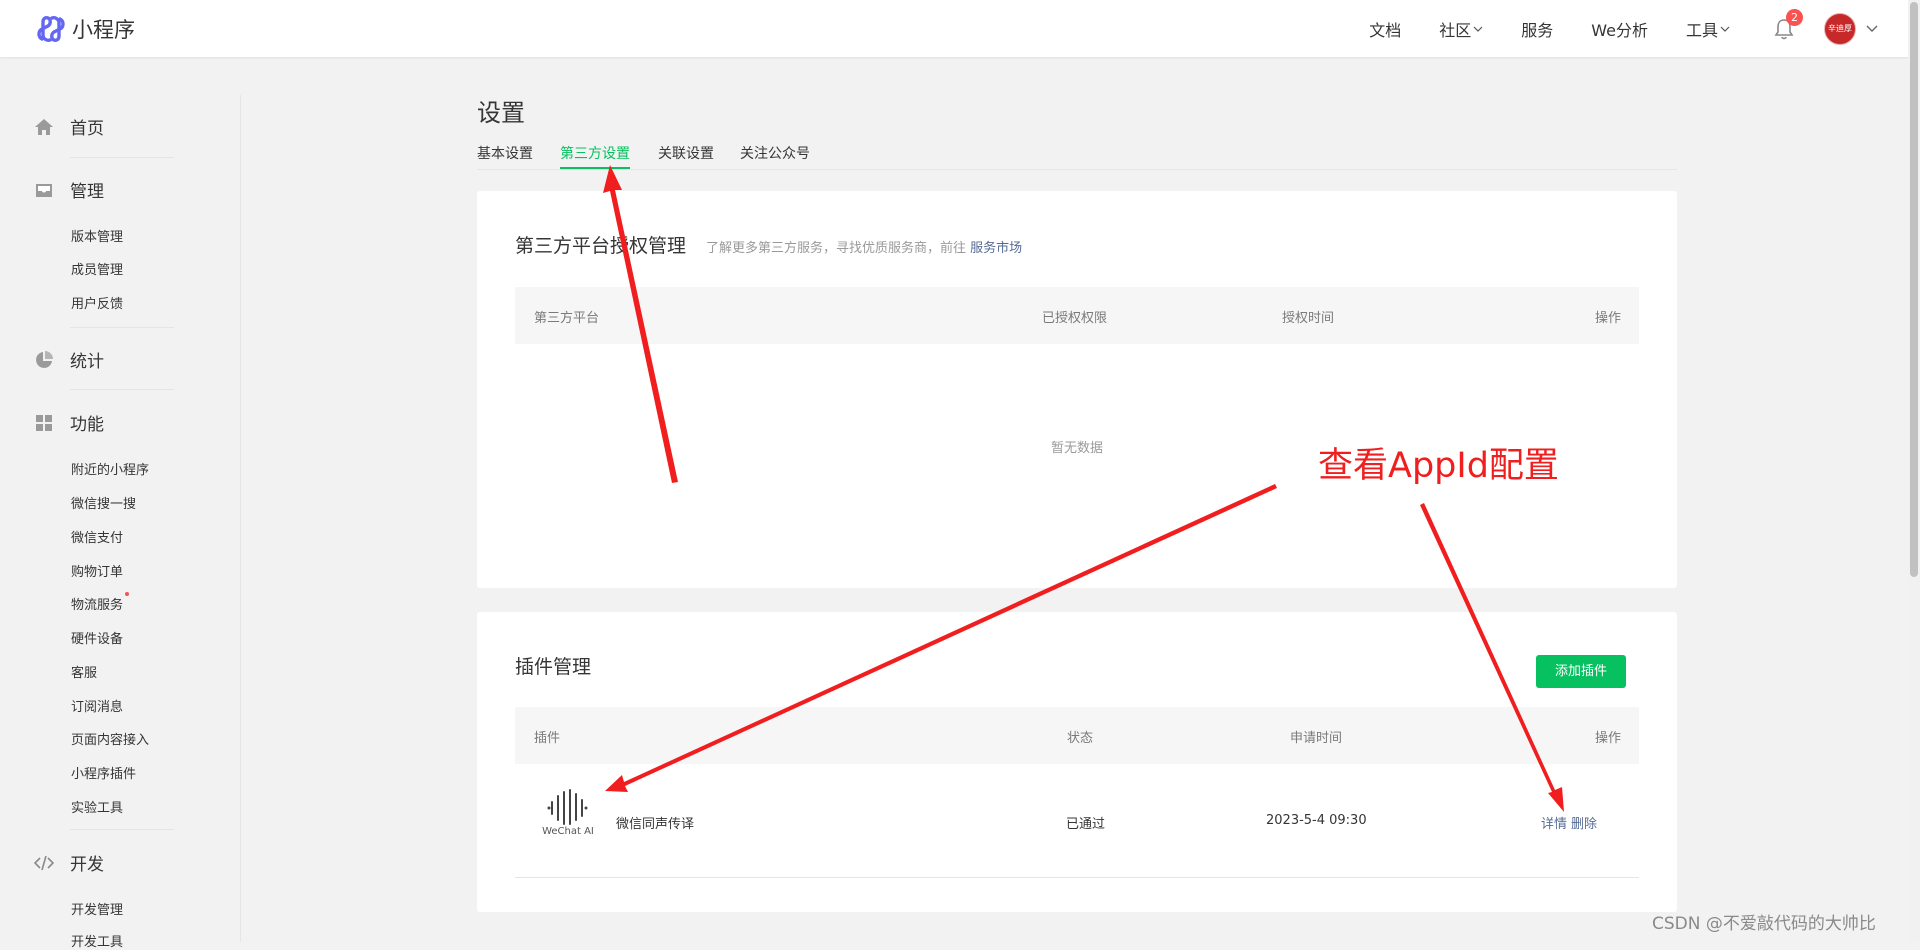 The height and width of the screenshot is (950, 1920). What do you see at coordinates (601, 246) in the screenshot?
I see `third-party-title: 第三方平台授权管理` at bounding box center [601, 246].